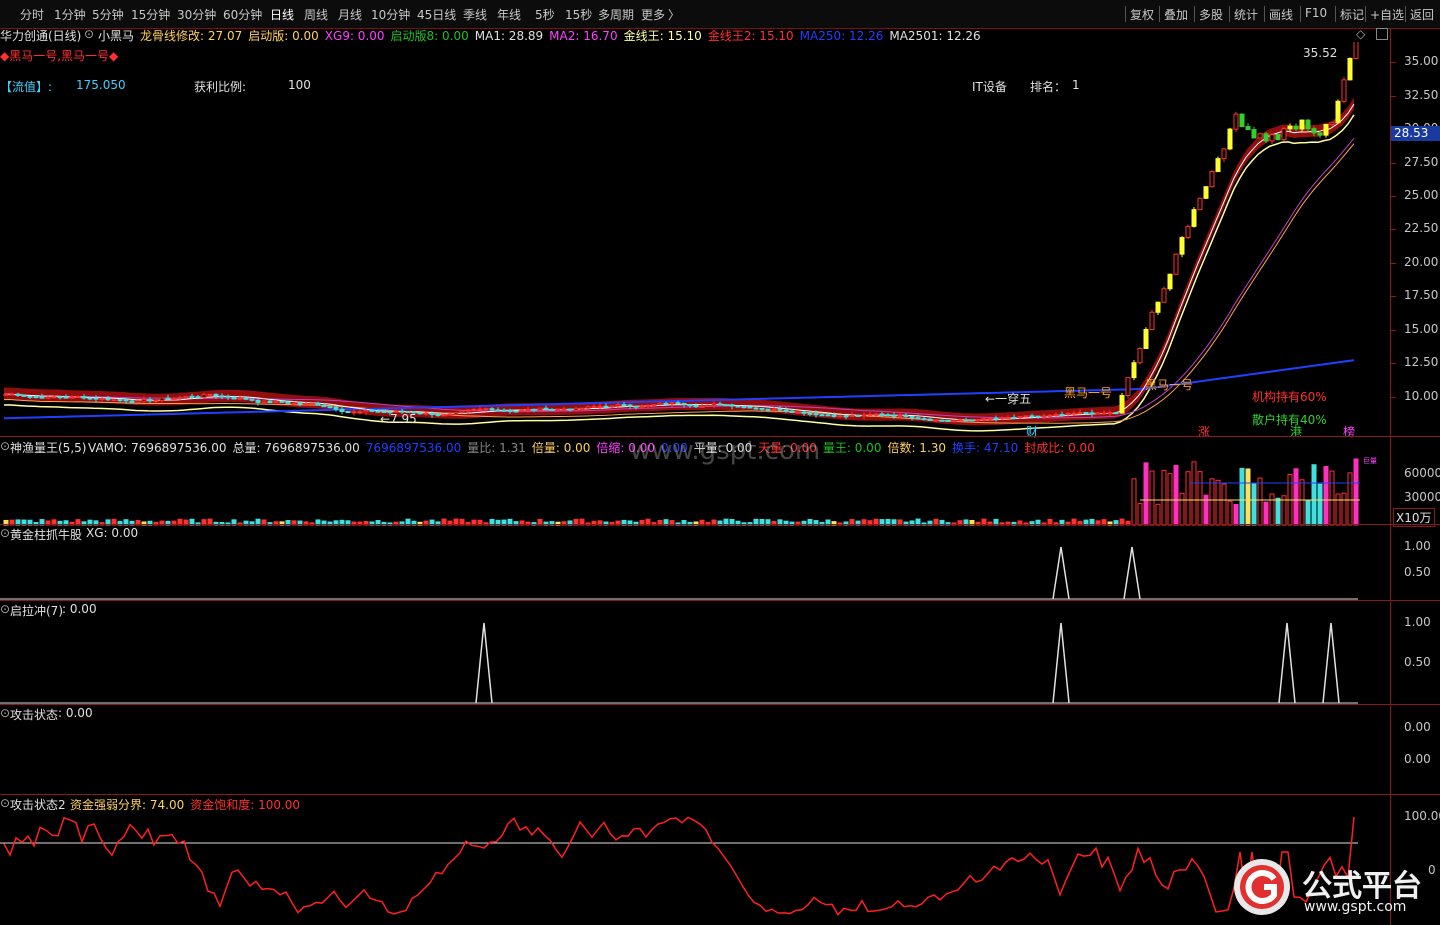  I want to click on toolbar-button: 画线, so click(1281, 14).